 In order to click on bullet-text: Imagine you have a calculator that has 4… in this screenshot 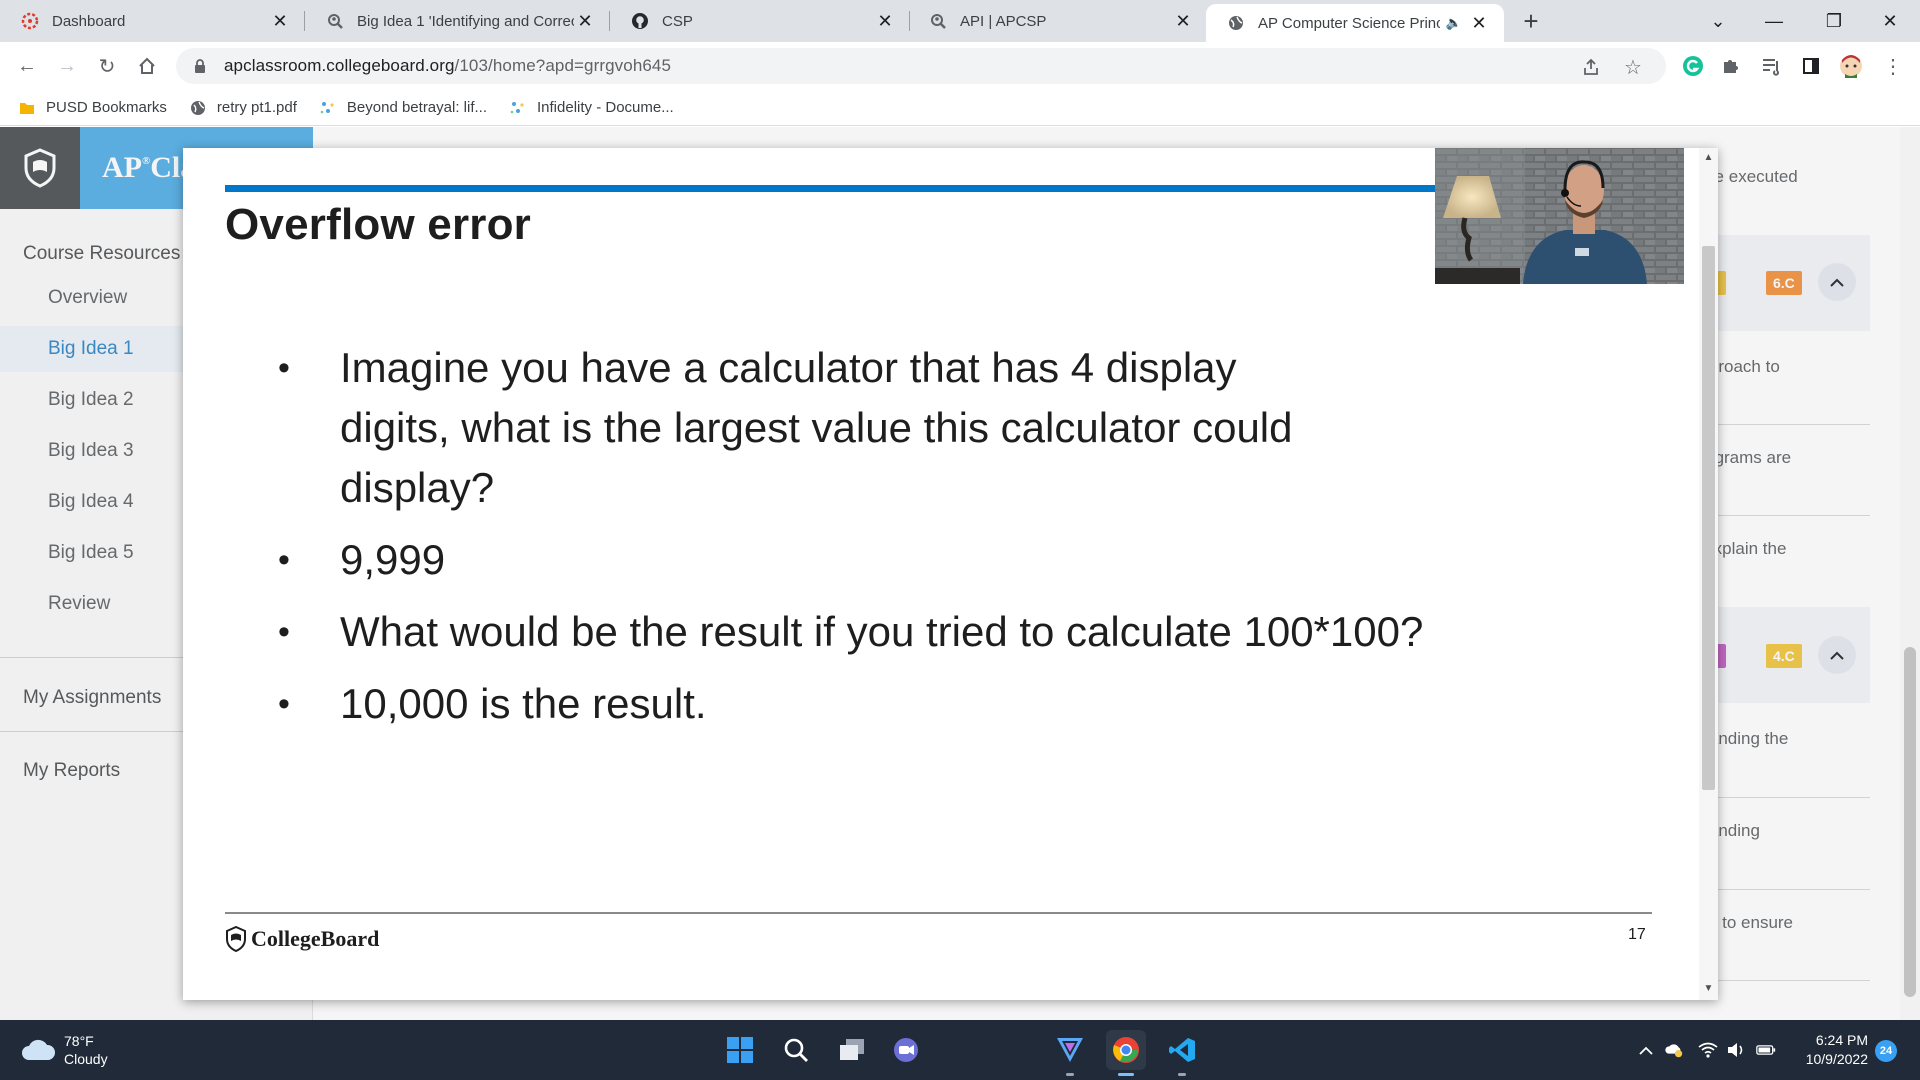, I will do `click(816, 427)`.